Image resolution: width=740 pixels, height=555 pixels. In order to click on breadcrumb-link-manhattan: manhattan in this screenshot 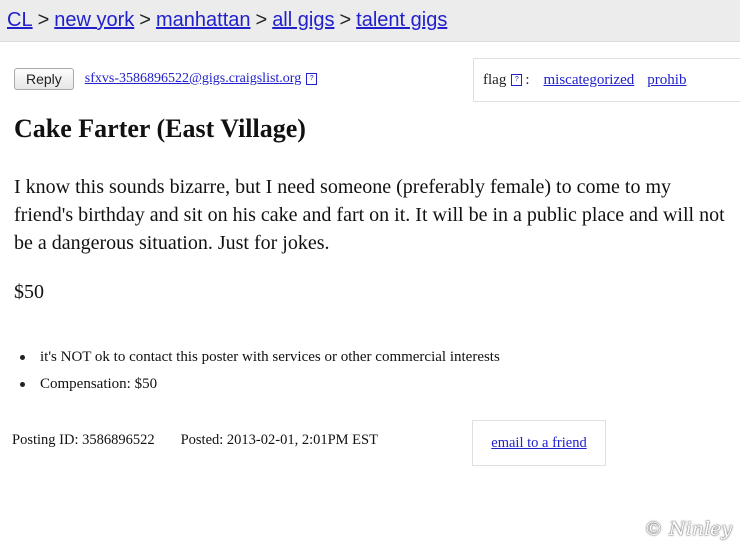, I will do `click(203, 20)`.